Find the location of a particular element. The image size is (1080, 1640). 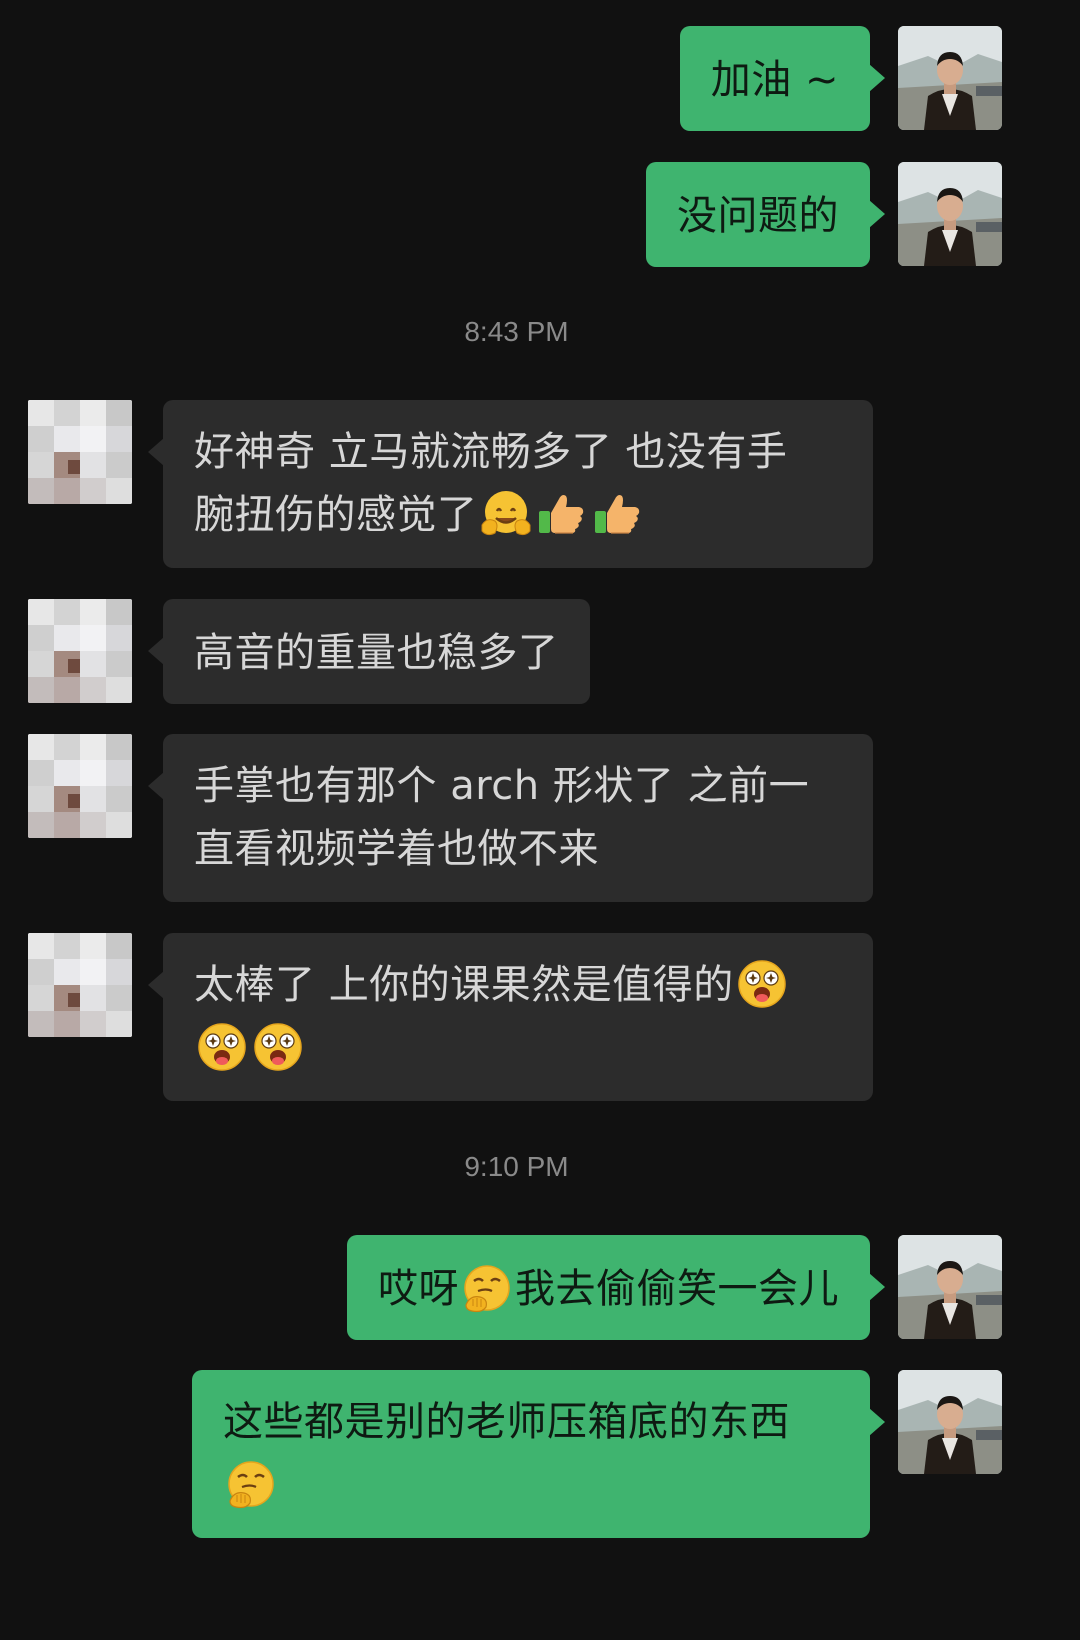

incoming-message-bubble: 好神奇 立马就流畅多了 也没有手 腕扭伤的感觉了 is located at coordinates (510, 484).